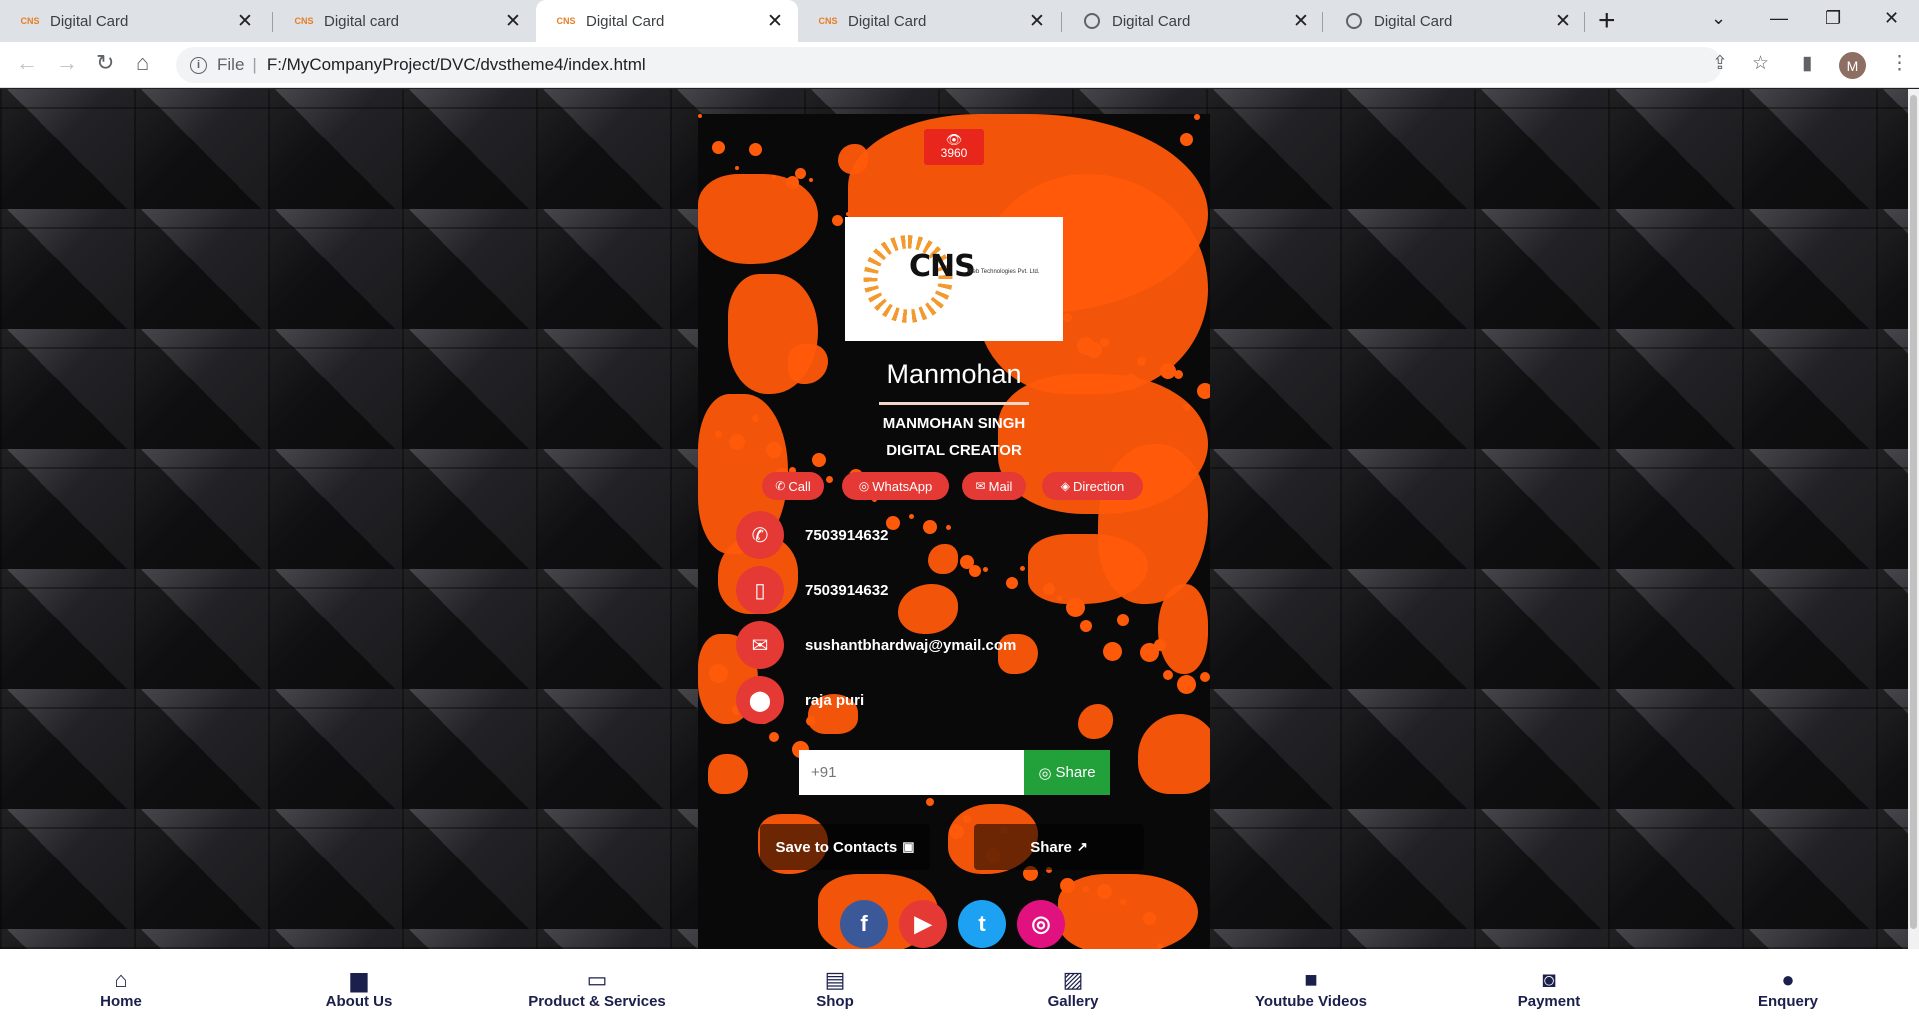  I want to click on view-count: 3960, so click(954, 153).